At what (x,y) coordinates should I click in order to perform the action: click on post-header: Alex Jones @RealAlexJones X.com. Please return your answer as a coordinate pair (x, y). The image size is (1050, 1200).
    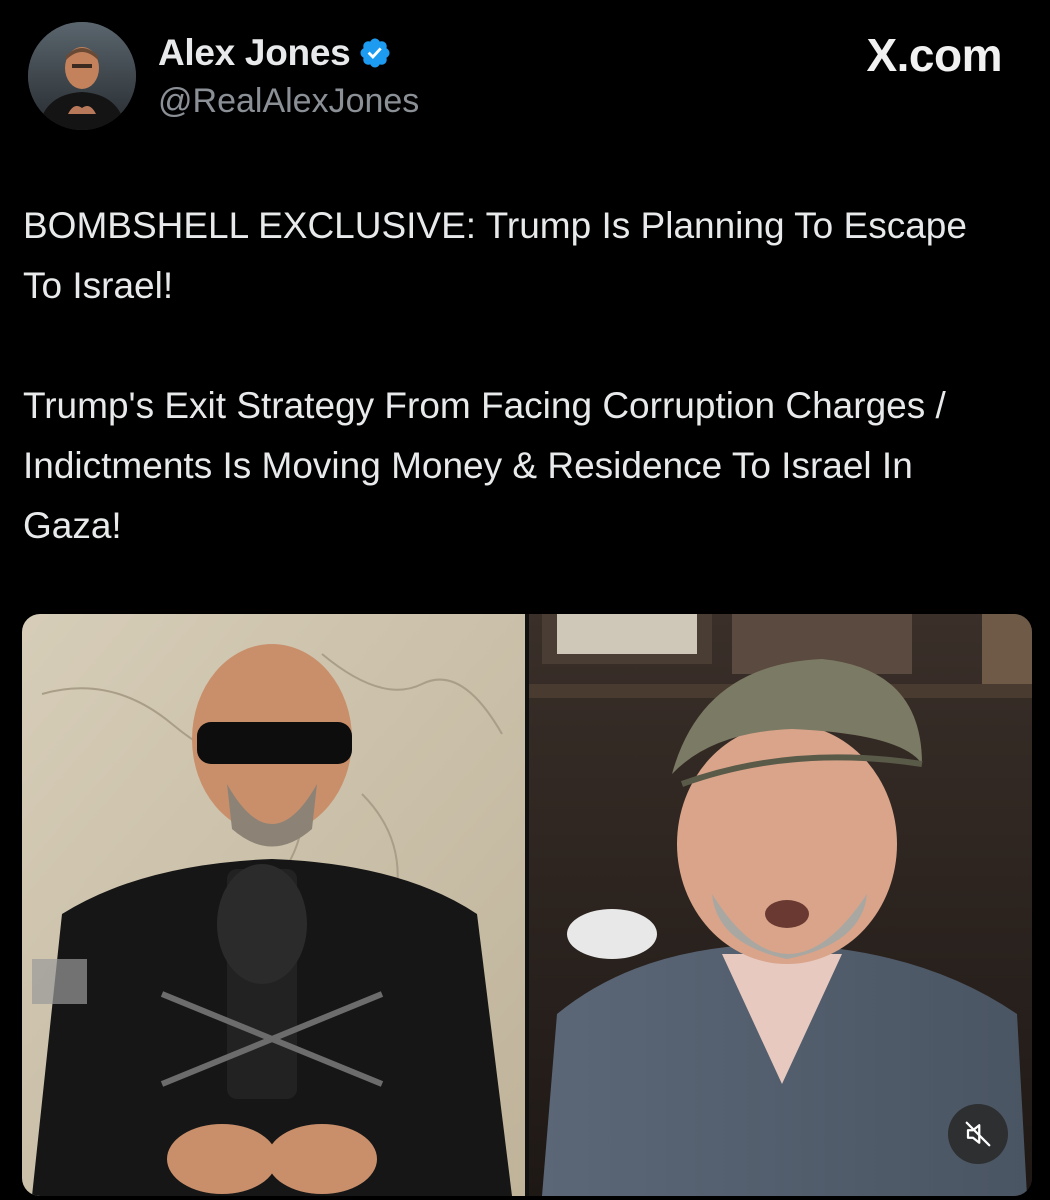
    Looking at the image, I should click on (525, 80).